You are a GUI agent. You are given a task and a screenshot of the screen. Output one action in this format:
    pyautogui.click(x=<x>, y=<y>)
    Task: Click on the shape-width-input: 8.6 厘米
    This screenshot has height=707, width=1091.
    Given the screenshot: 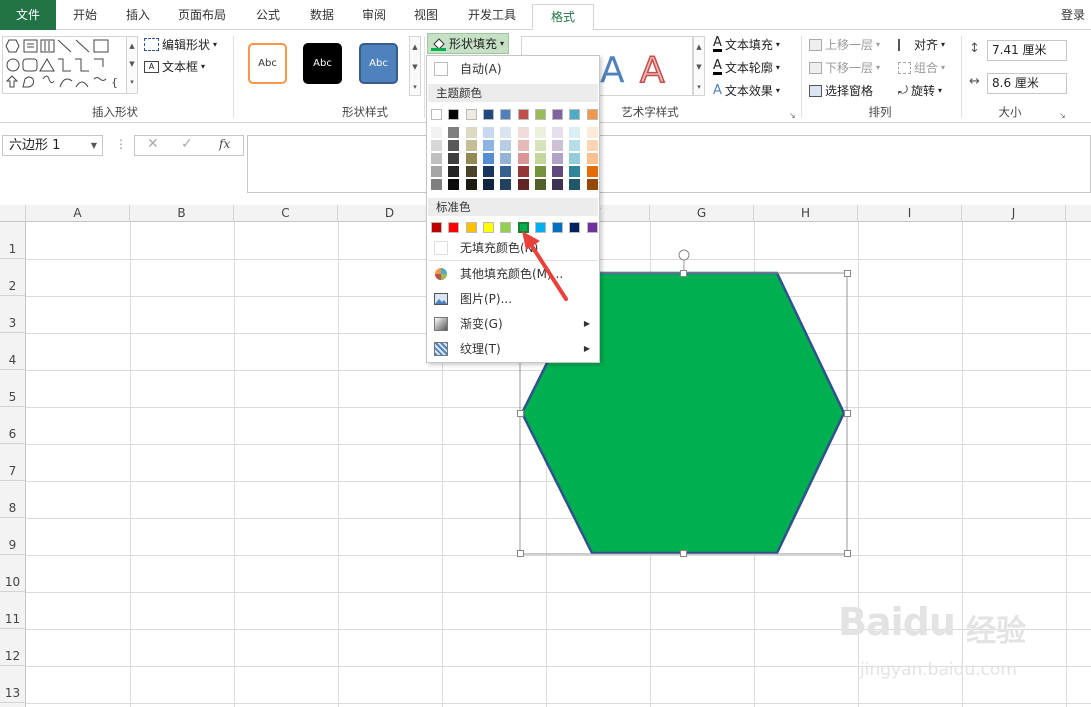 What is the action you would take?
    pyautogui.click(x=1027, y=83)
    